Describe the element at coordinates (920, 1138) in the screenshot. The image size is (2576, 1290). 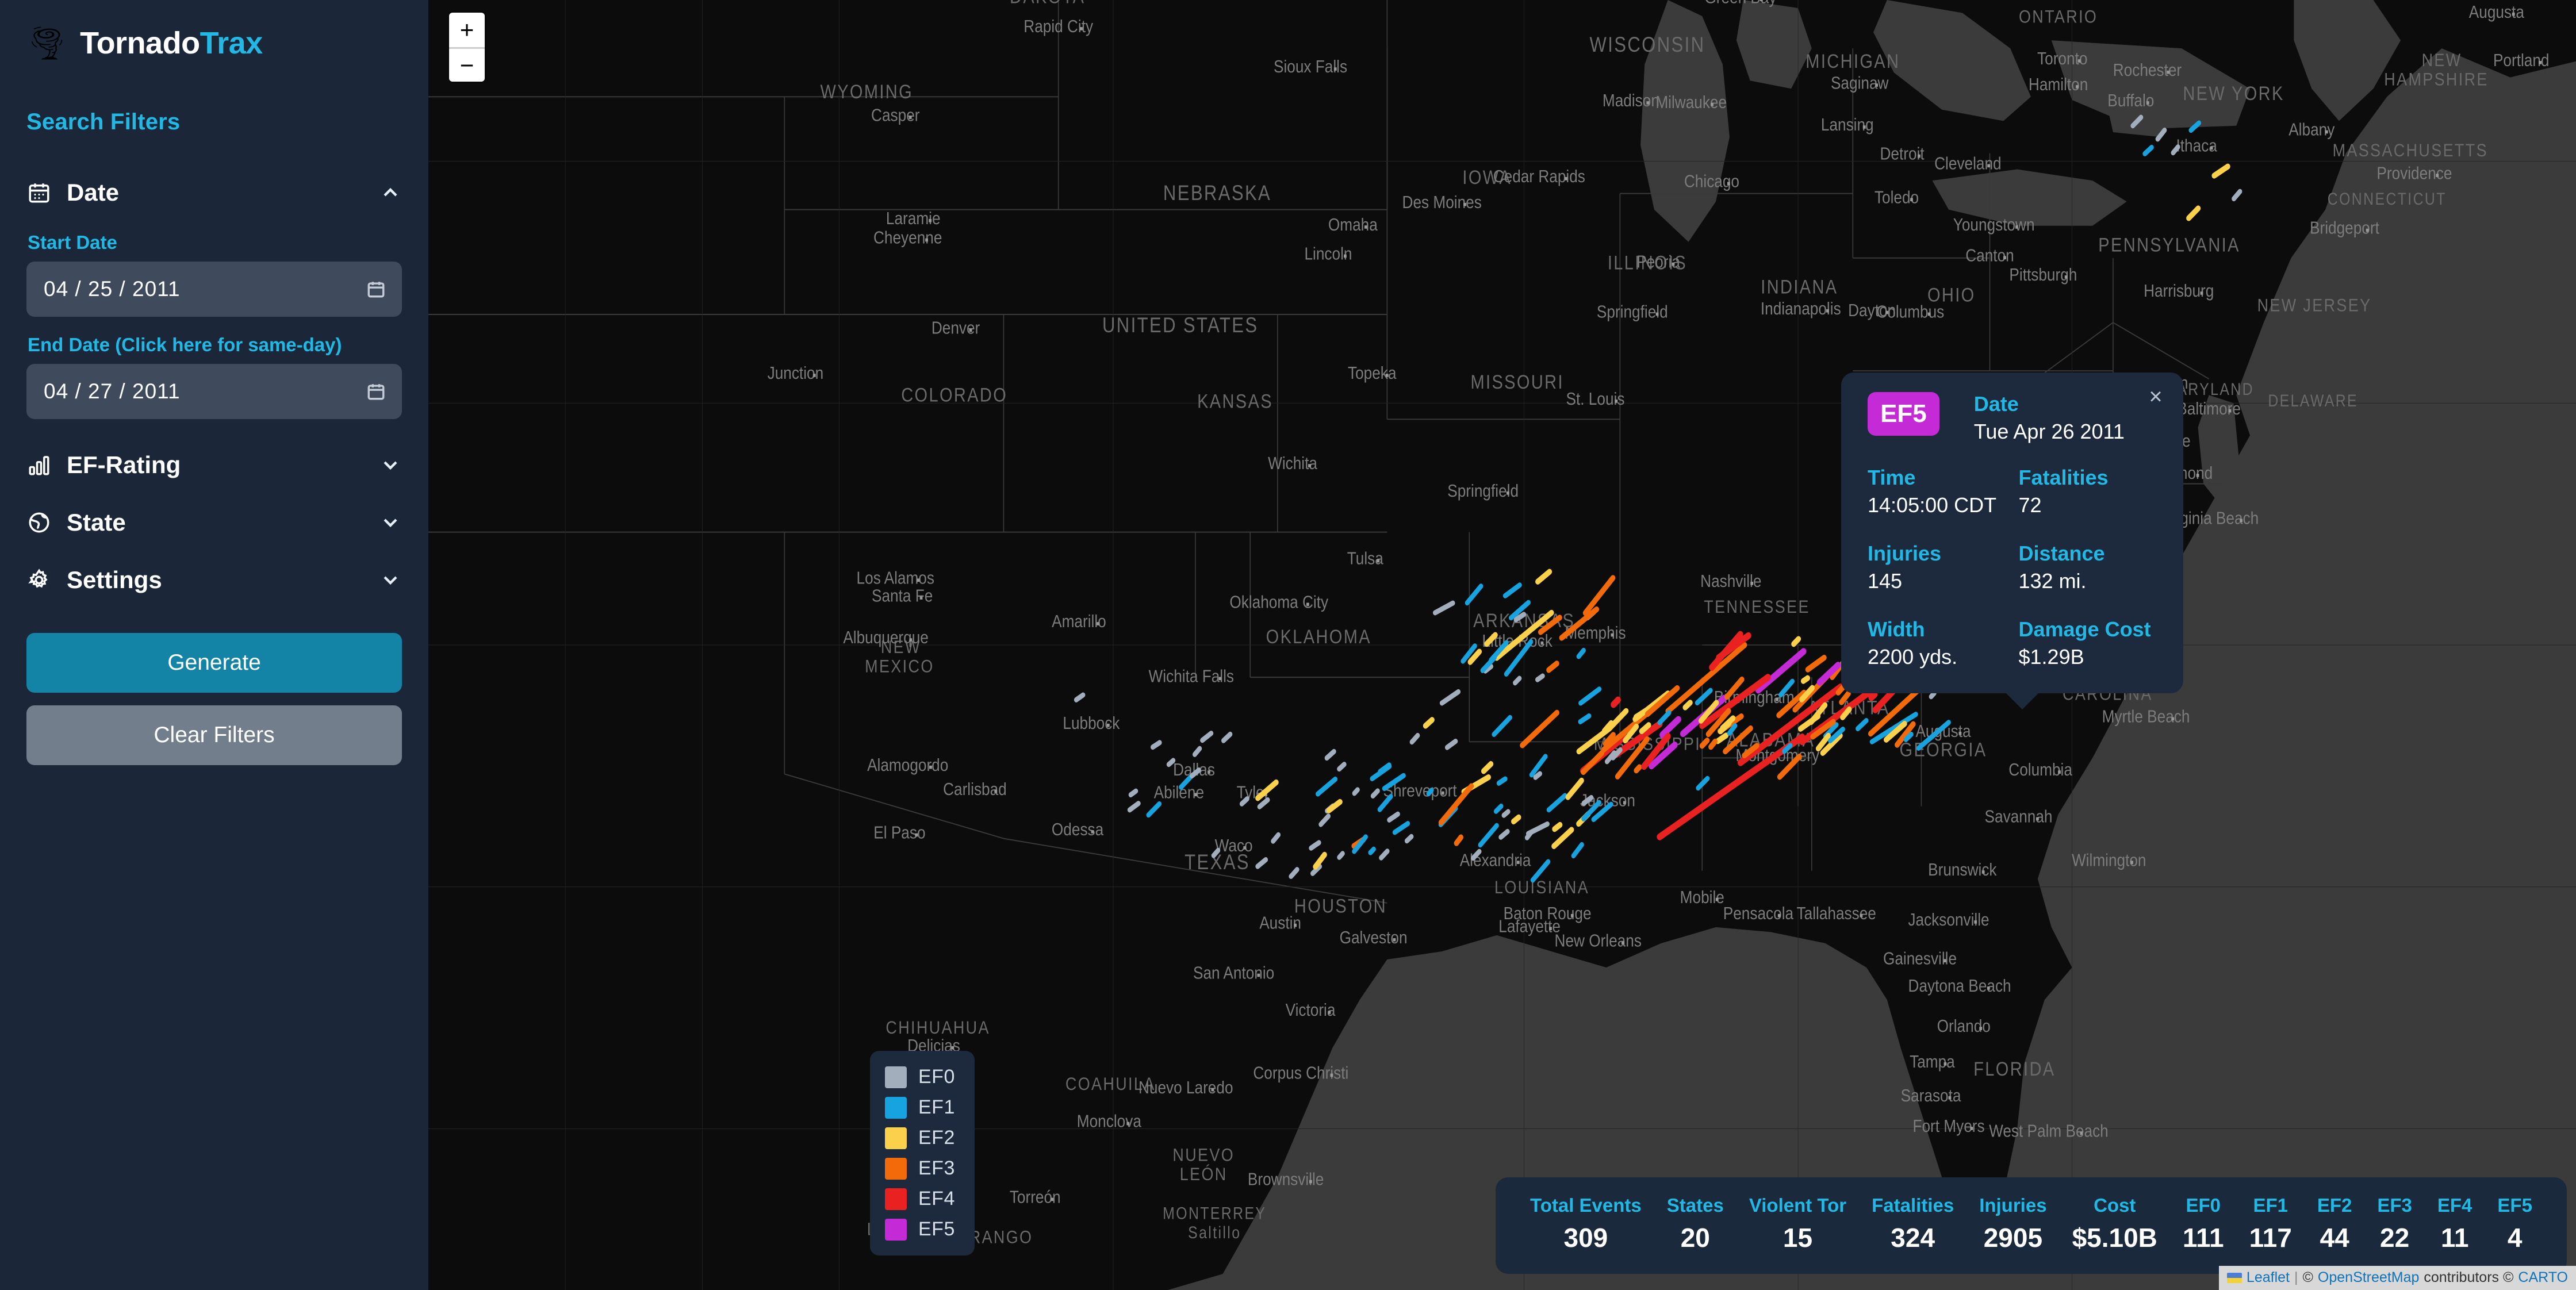
I see `legend-item-ef2: EF2` at that location.